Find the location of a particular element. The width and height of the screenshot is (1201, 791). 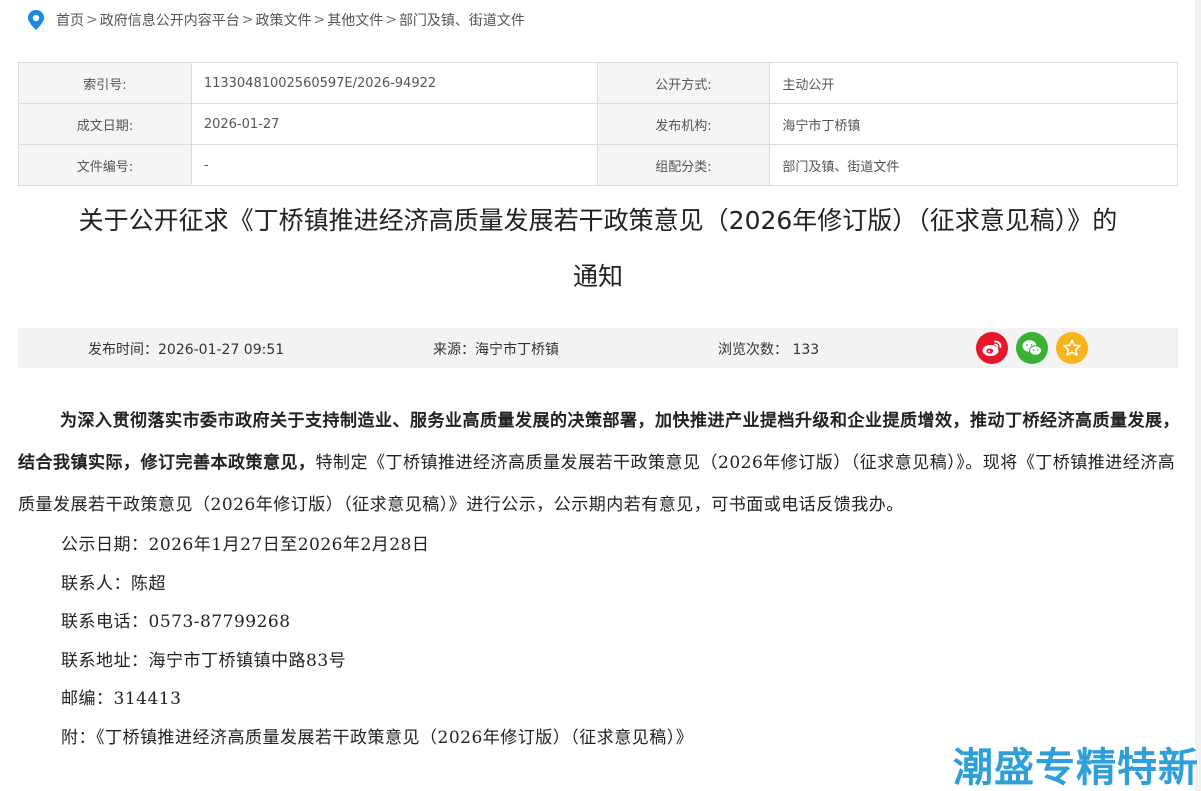

postal-code: 邮编：314413 is located at coordinates (121, 699).